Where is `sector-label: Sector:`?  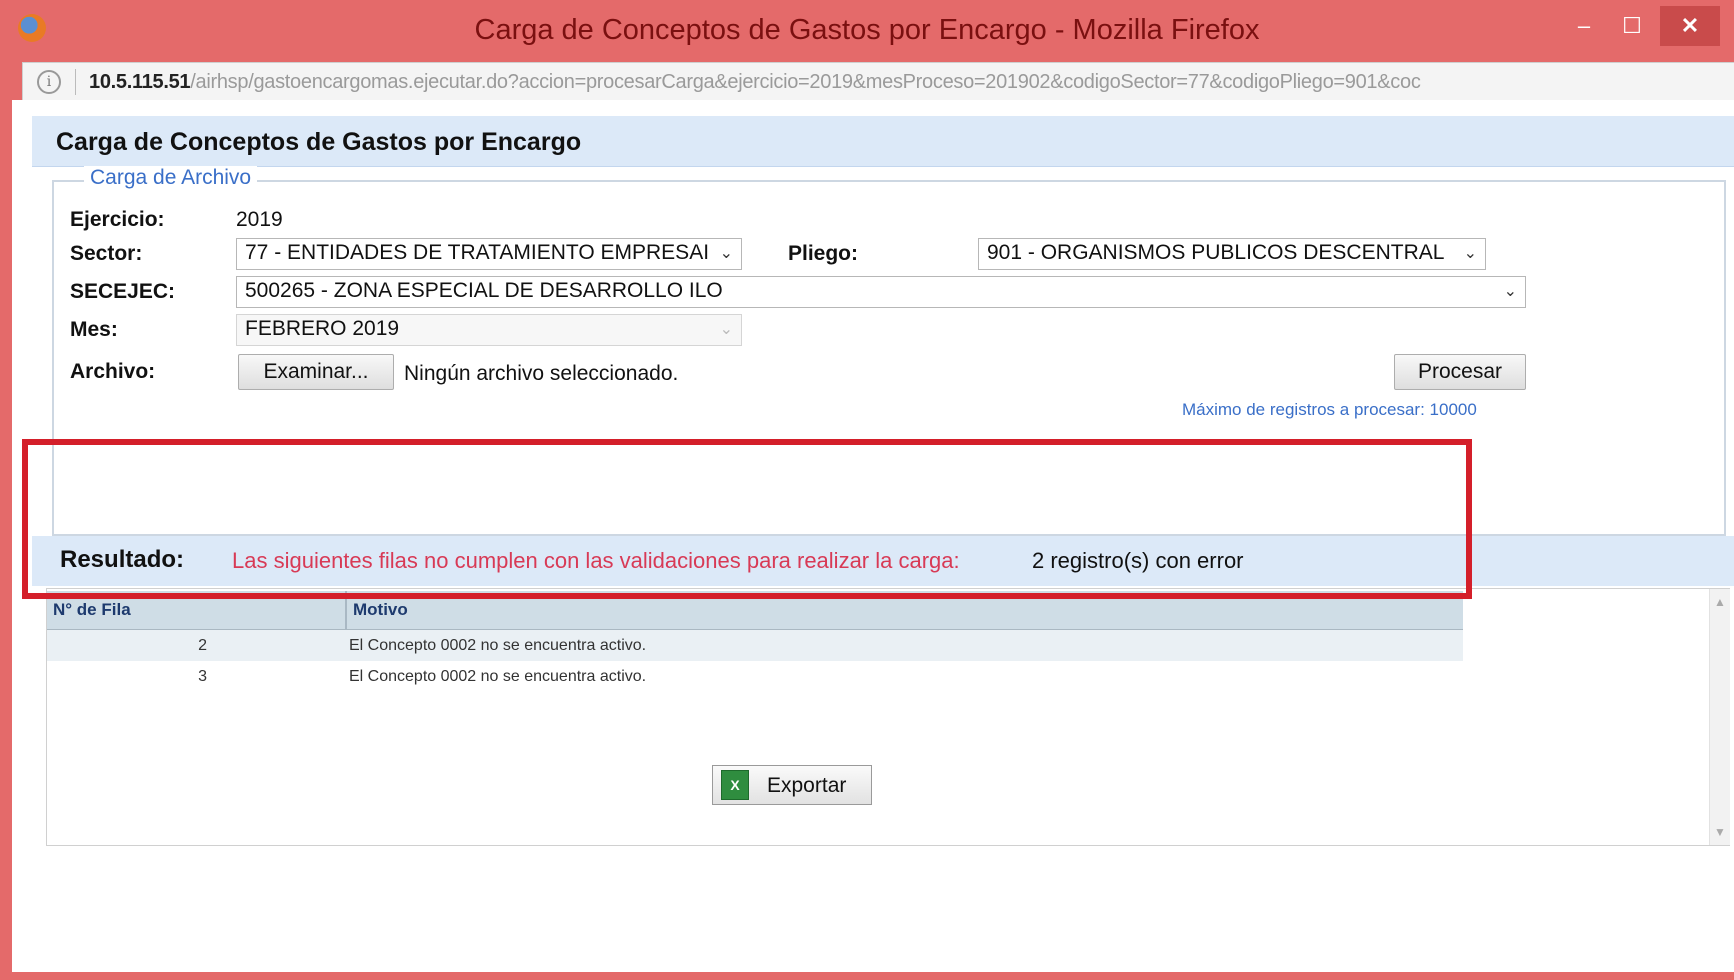 sector-label: Sector: is located at coordinates (106, 253).